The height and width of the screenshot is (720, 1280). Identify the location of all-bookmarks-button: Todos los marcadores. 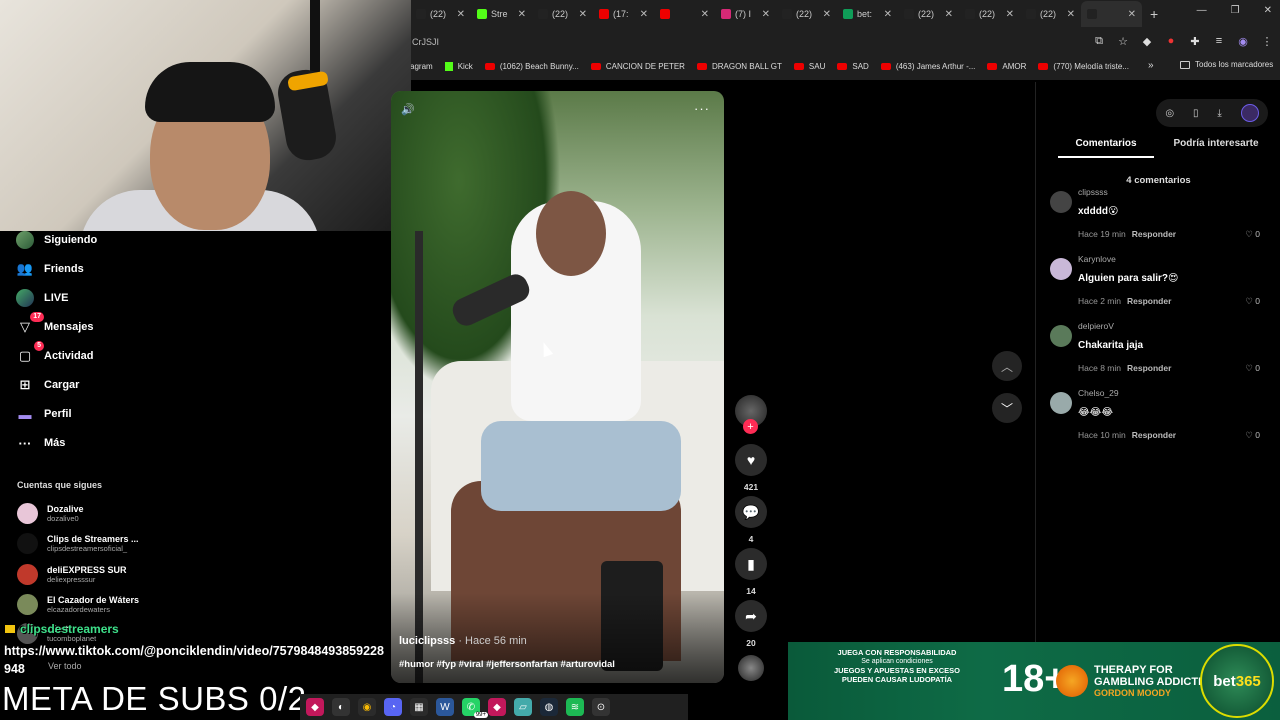
(1226, 64).